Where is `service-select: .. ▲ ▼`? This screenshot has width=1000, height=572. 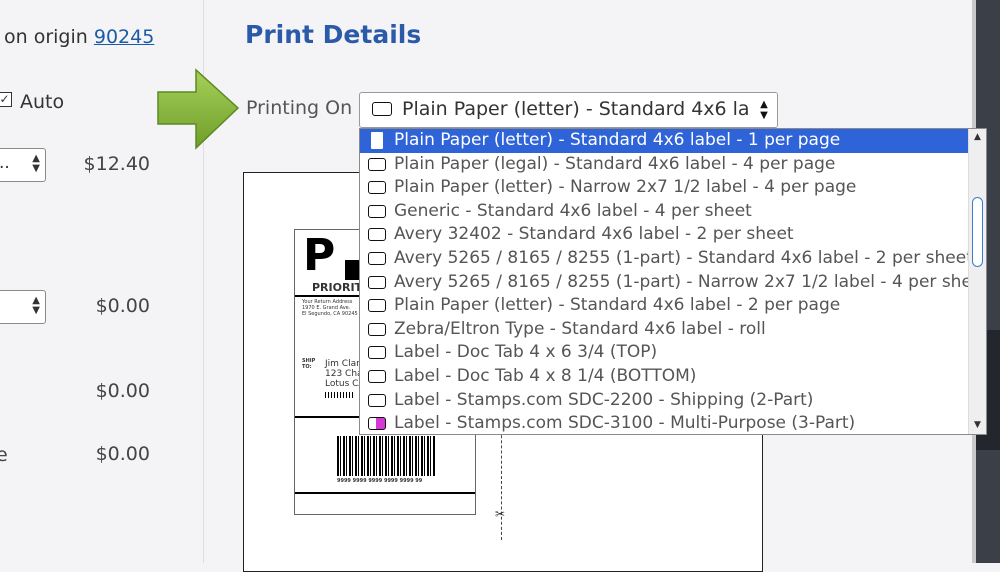 service-select: .. ▲ ▼ is located at coordinates (23, 165).